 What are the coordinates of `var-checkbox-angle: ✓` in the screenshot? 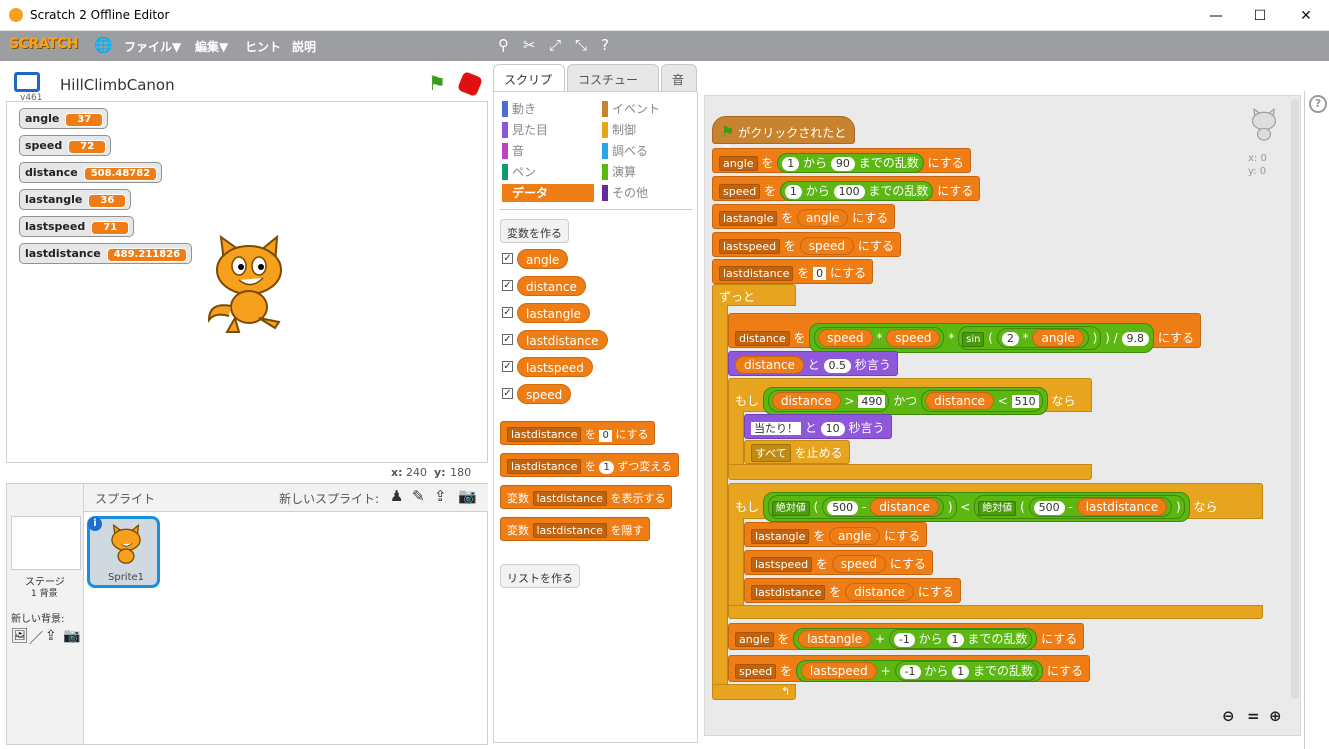 It's located at (507, 258).